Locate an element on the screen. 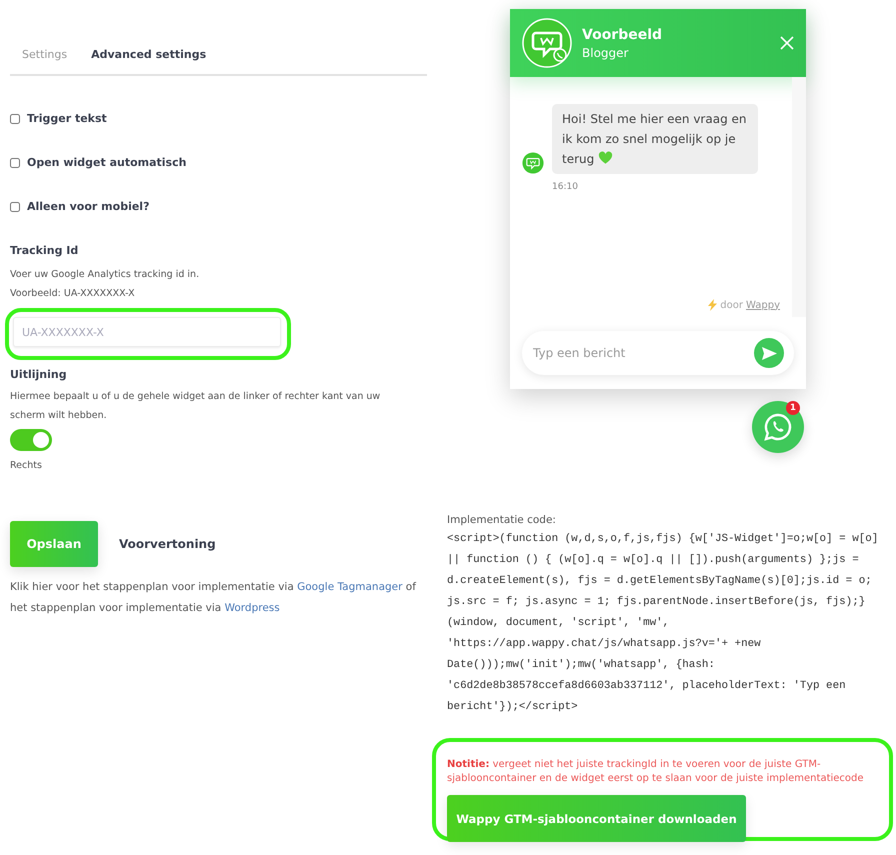 Image resolution: width=896 pixels, height=855 pixels. toggle-switch is located at coordinates (31, 440).